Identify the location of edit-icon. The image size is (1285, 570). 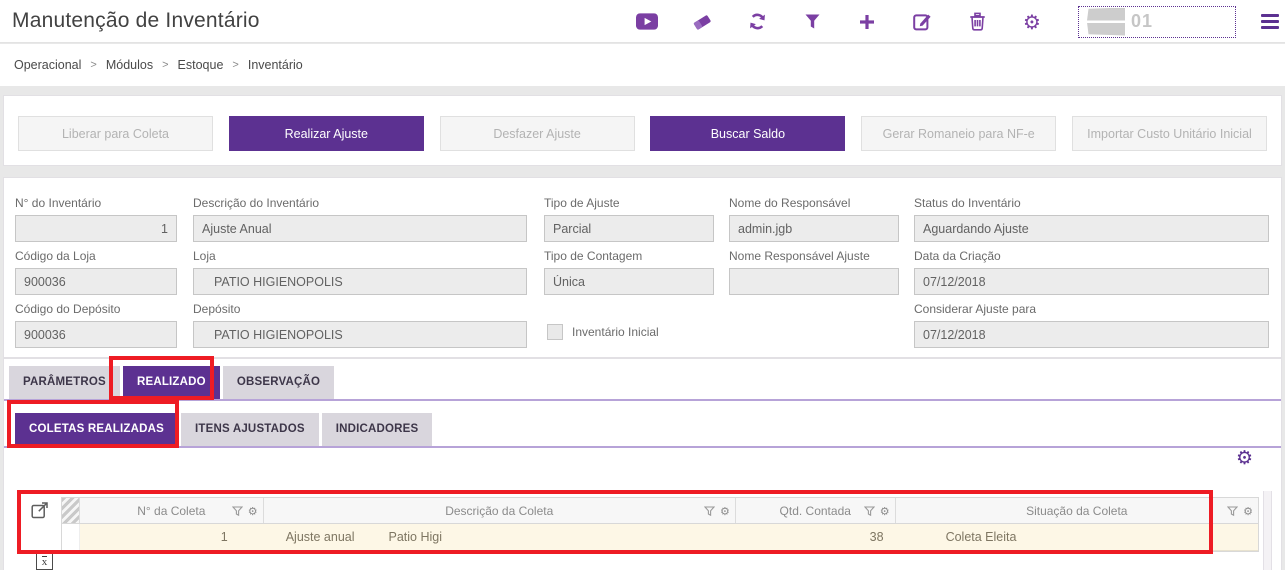
(922, 22).